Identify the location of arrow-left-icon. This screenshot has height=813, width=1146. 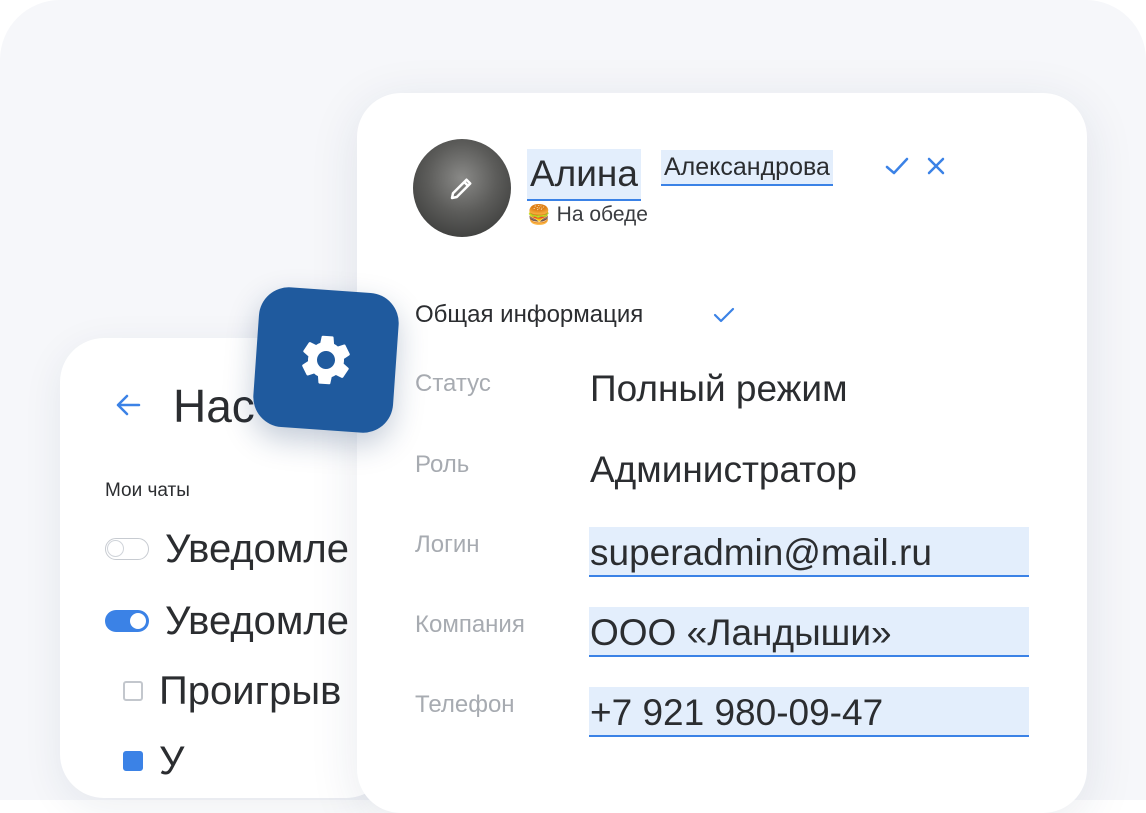
(128, 405).